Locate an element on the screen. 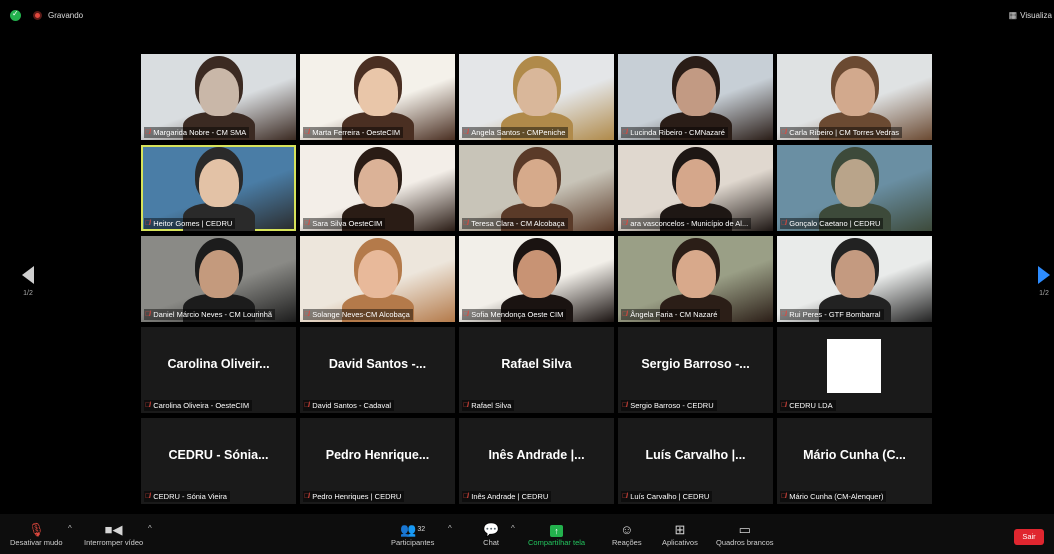 This screenshot has width=1054, height=554. participant-tile: 🎙̸ Teresa Clara - CM Alcobaça is located at coordinates (536, 188).